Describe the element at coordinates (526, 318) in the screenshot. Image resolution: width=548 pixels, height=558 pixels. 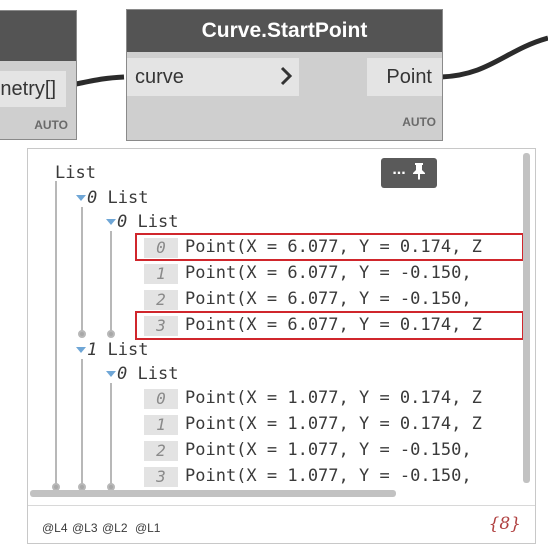
I see `vertical-scrollbar` at that location.